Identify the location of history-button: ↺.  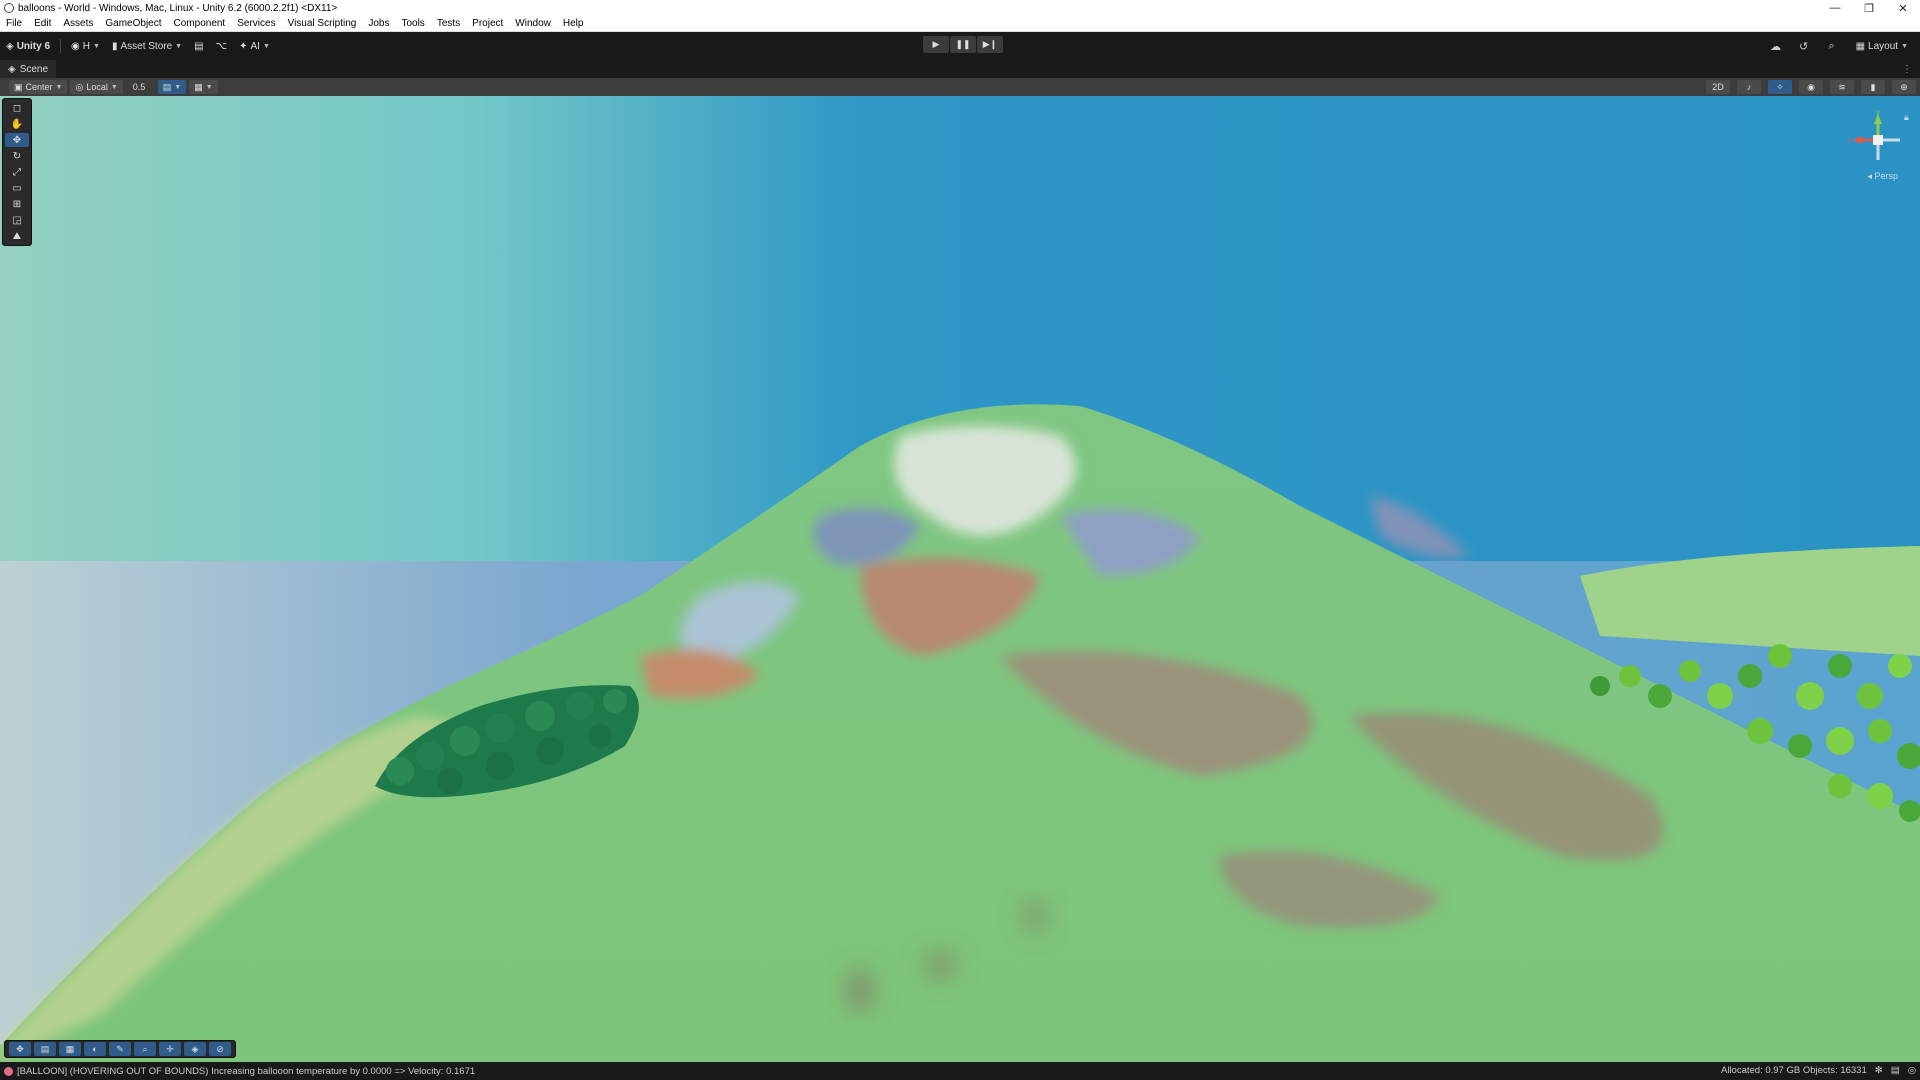
(1804, 46).